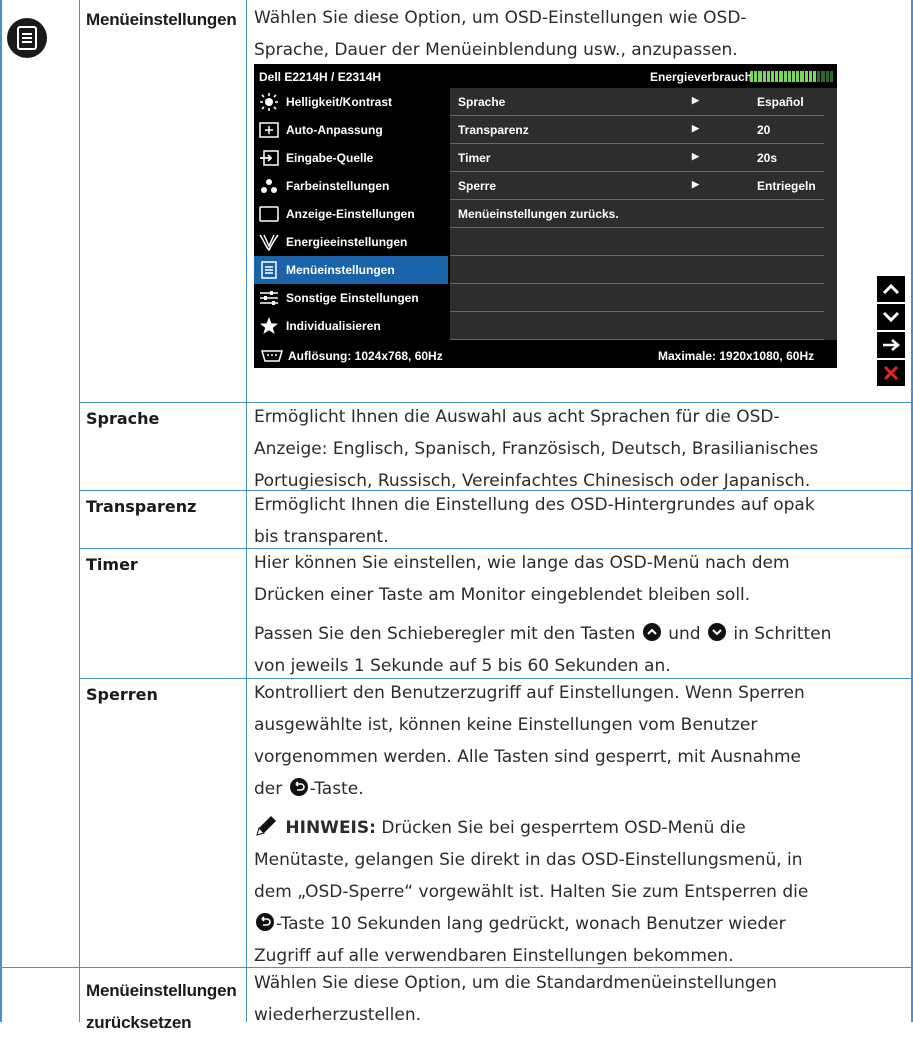 Image resolution: width=913 pixels, height=1039 pixels. I want to click on enter-arrow-button, so click(891, 345).